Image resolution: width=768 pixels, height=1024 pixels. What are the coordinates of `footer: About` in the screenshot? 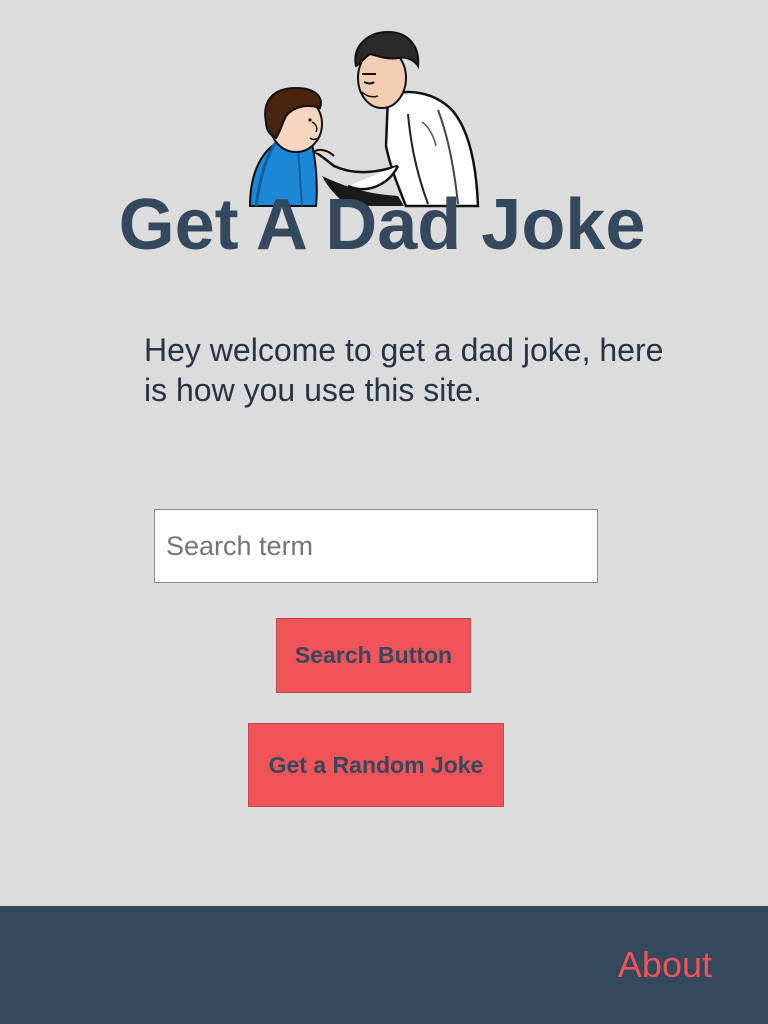 It's located at (384, 965).